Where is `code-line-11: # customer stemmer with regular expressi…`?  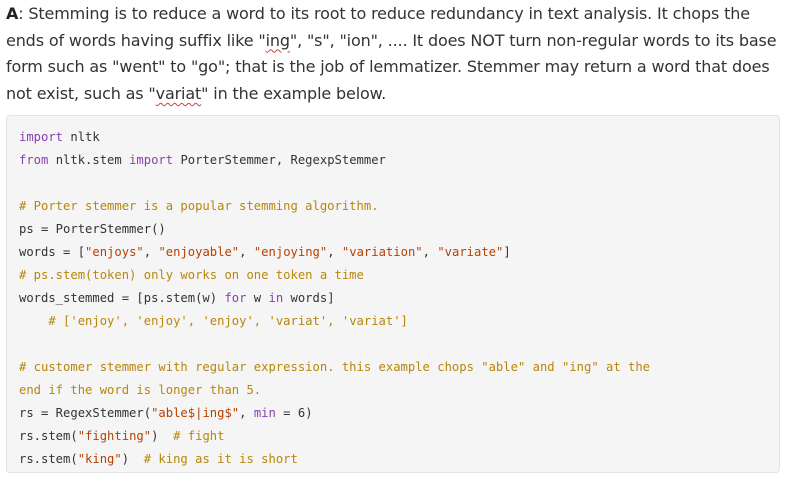
code-line-11: # customer stemmer with regular expressi… is located at coordinates (334, 367).